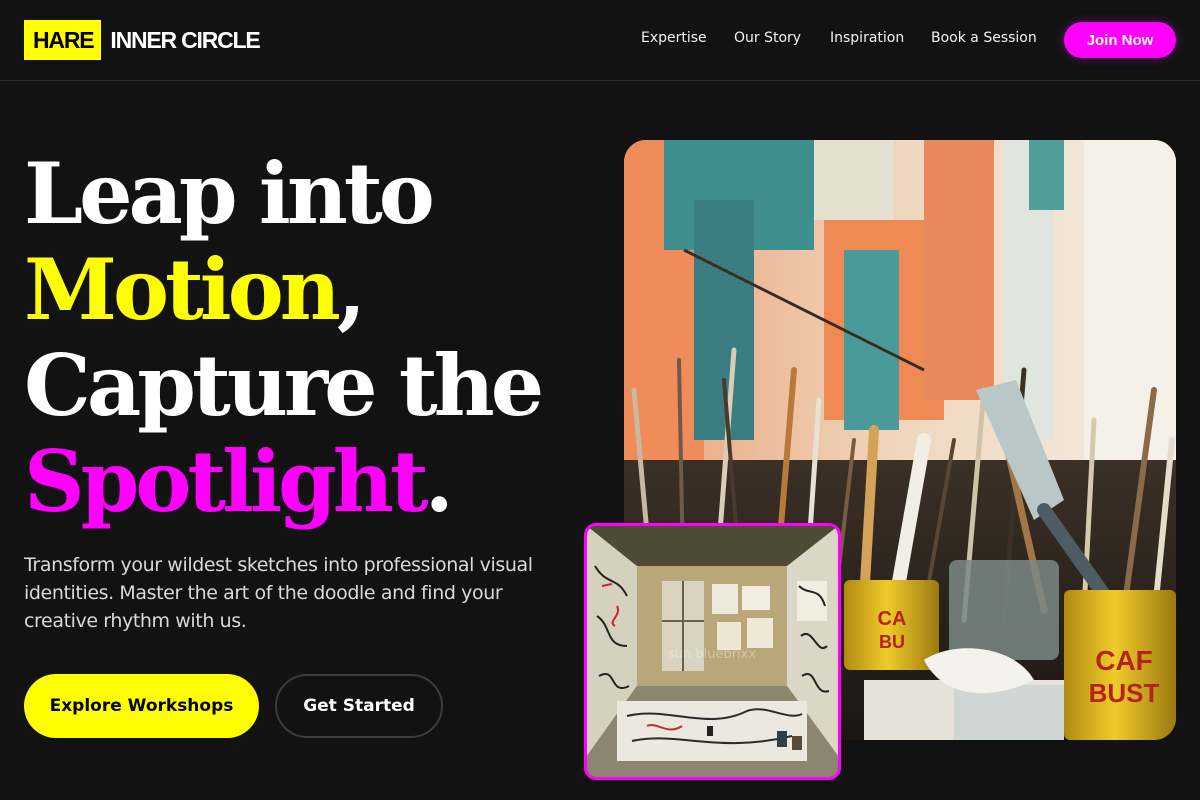  I want to click on get-started-button: Get Started, so click(359, 706).